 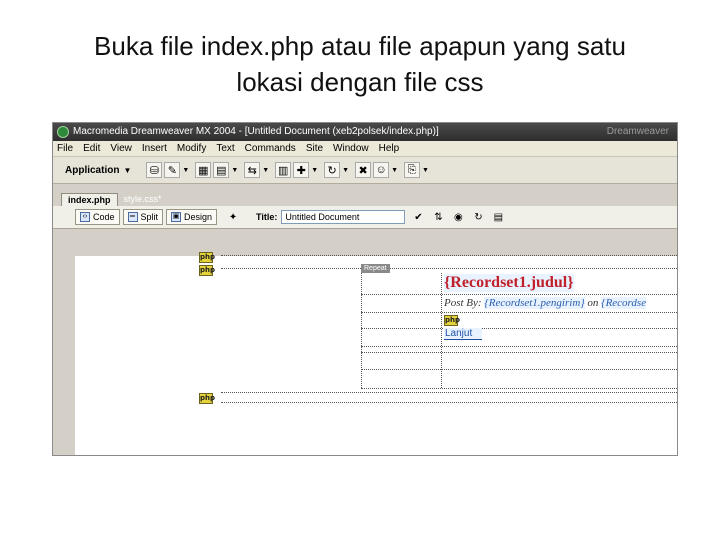 What do you see at coordinates (360, 82) in the screenshot?
I see `slide-title-line-2: lokasi dengan file css` at bounding box center [360, 82].